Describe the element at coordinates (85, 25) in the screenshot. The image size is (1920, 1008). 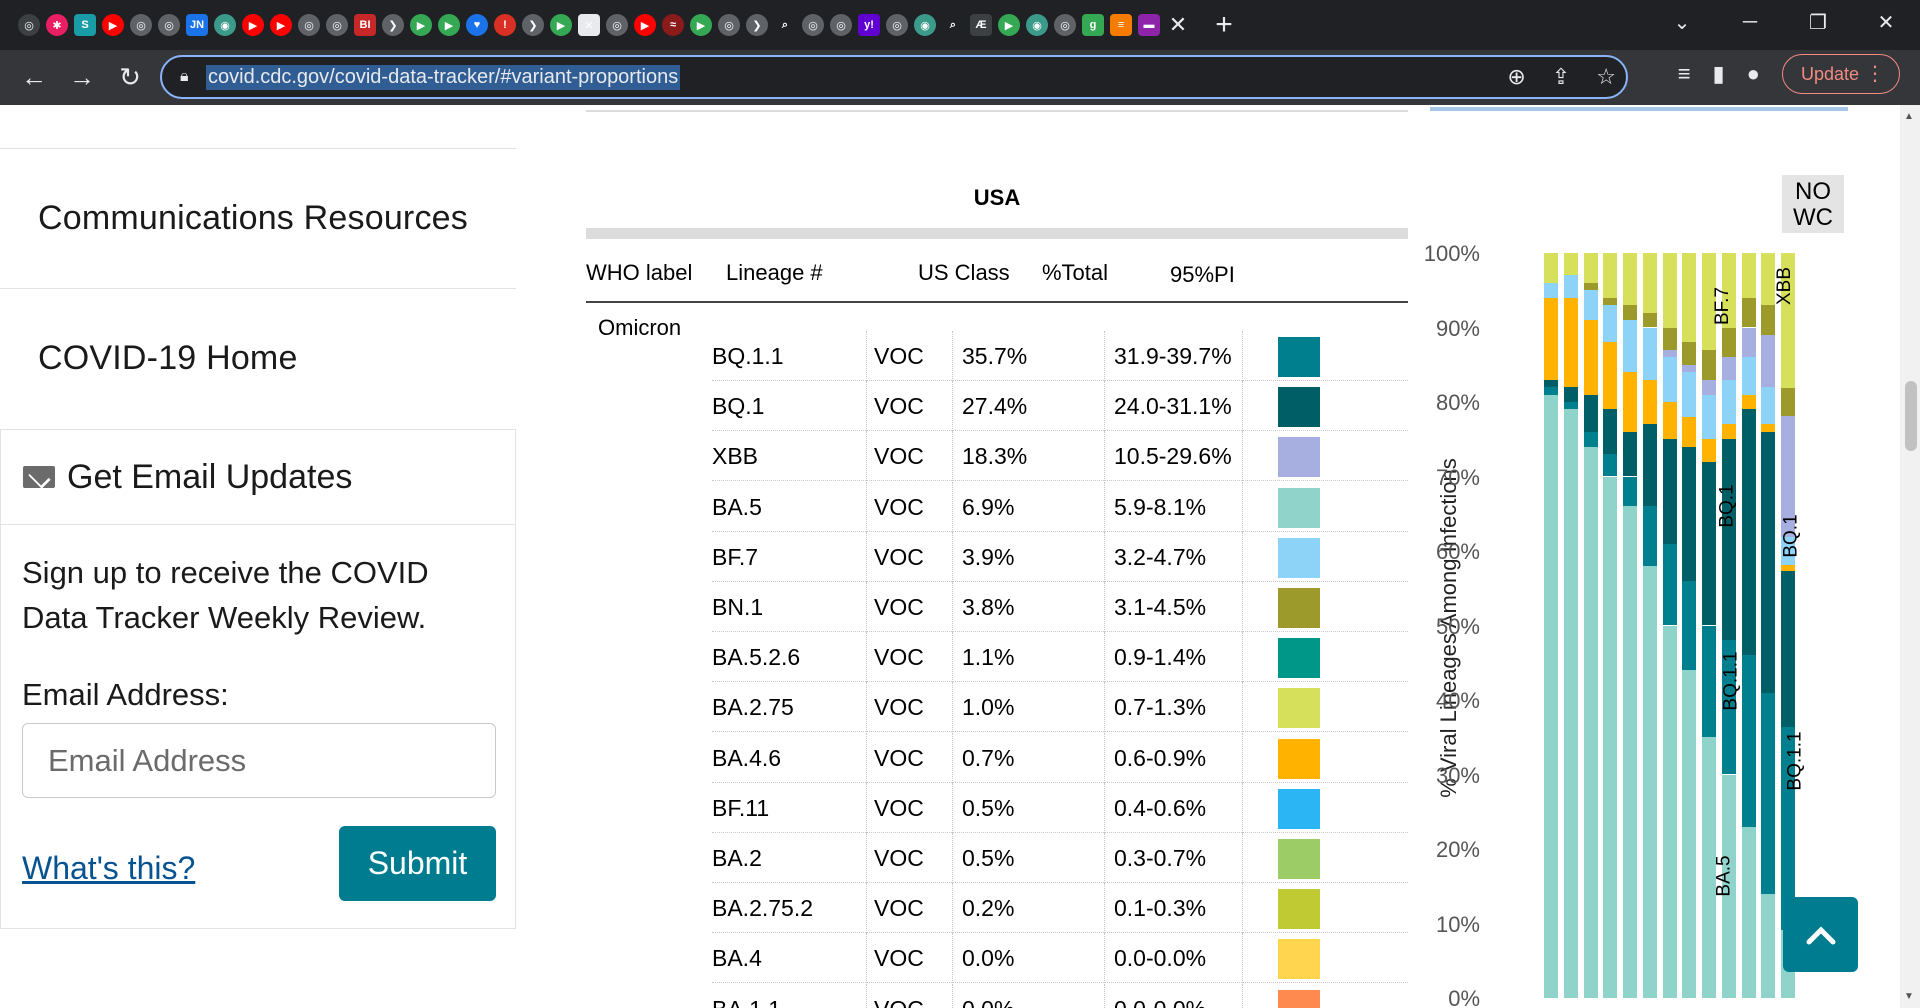
I see `stat-icon: S` at that location.